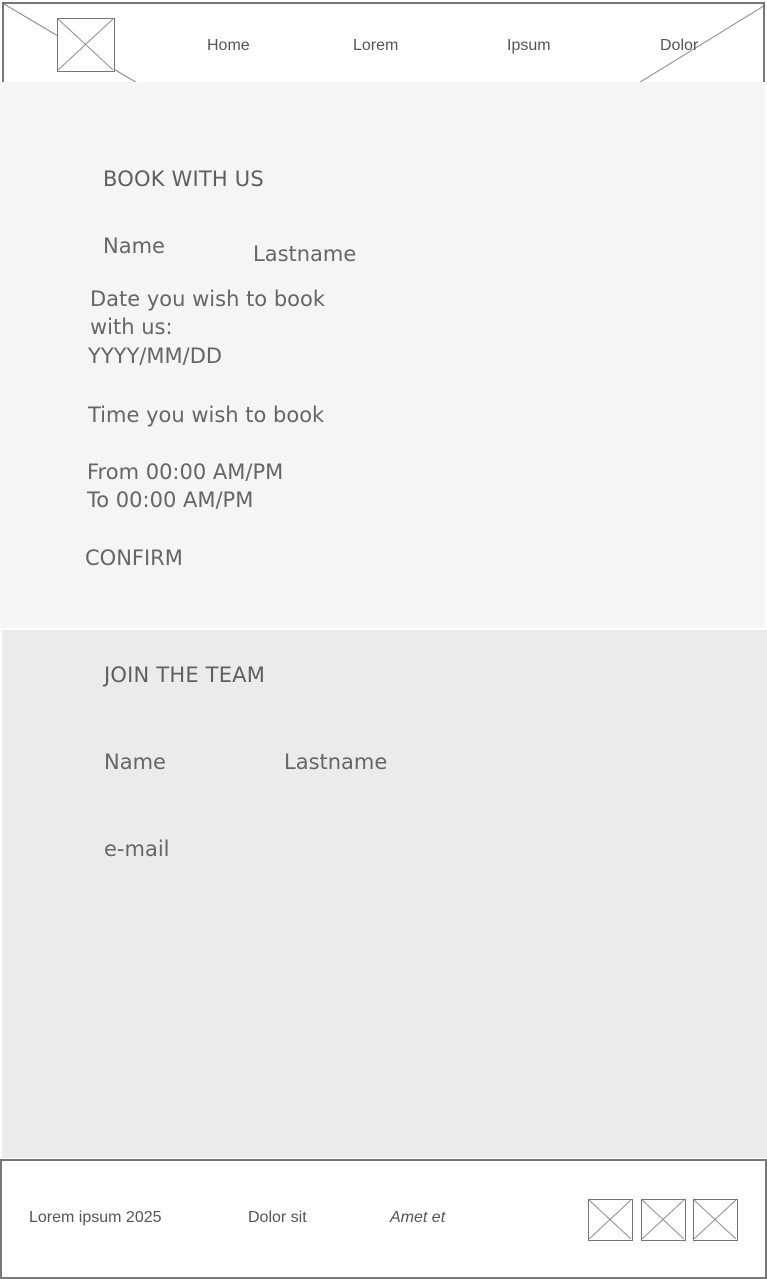 Image resolution: width=767 pixels, height=1279 pixels. What do you see at coordinates (679, 46) in the screenshot?
I see `nav-dolor-link: Dolor` at bounding box center [679, 46].